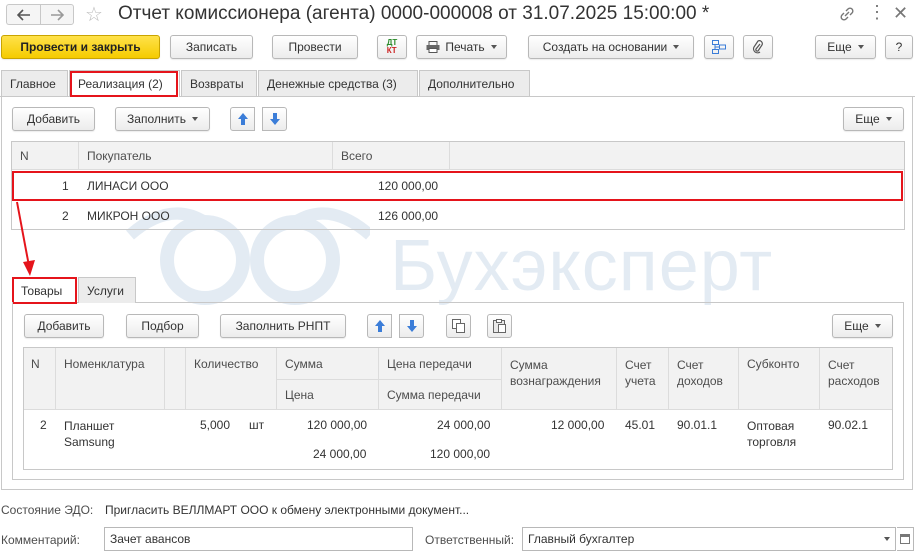  Describe the element at coordinates (562, 373) in the screenshot. I see `goods-col-fee-sum: Сумма вознаграждения` at that location.